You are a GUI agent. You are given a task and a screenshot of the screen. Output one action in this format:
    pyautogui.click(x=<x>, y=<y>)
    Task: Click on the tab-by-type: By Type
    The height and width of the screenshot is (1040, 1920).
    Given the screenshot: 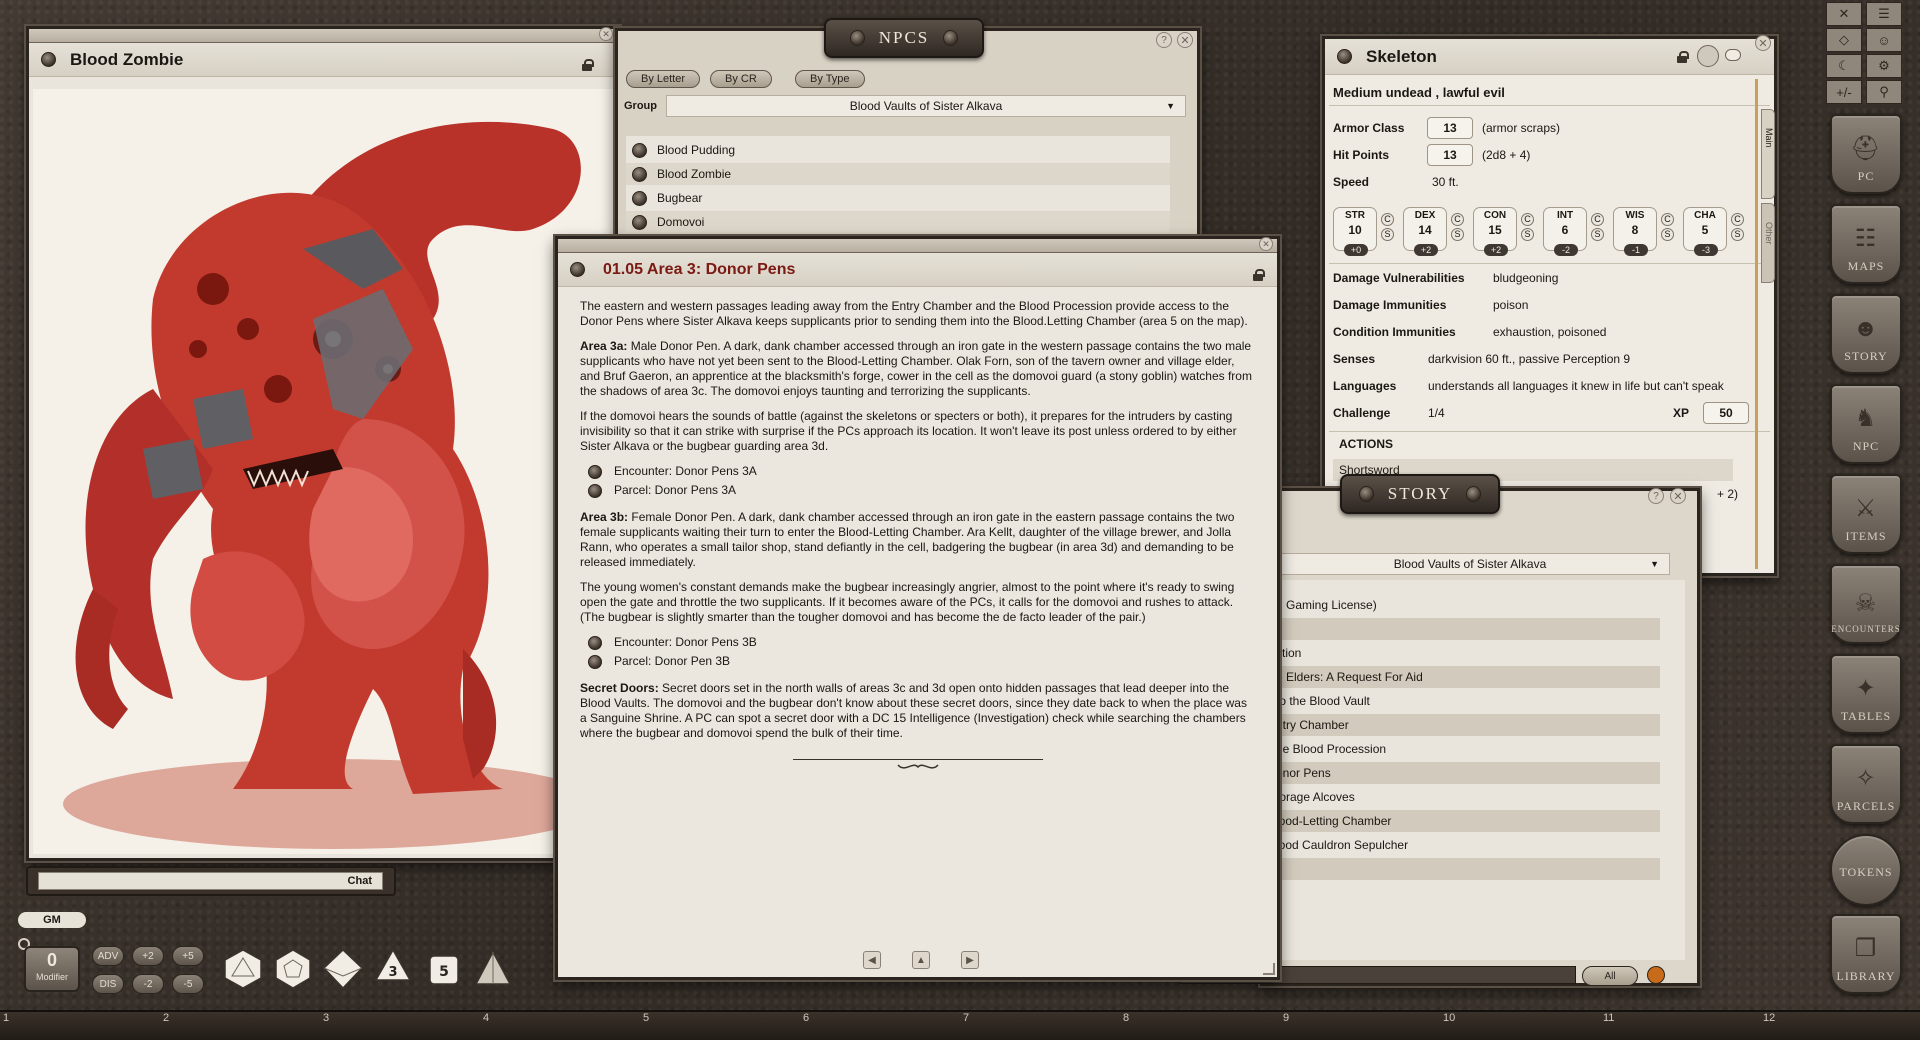 What is the action you would take?
    pyautogui.click(x=830, y=79)
    